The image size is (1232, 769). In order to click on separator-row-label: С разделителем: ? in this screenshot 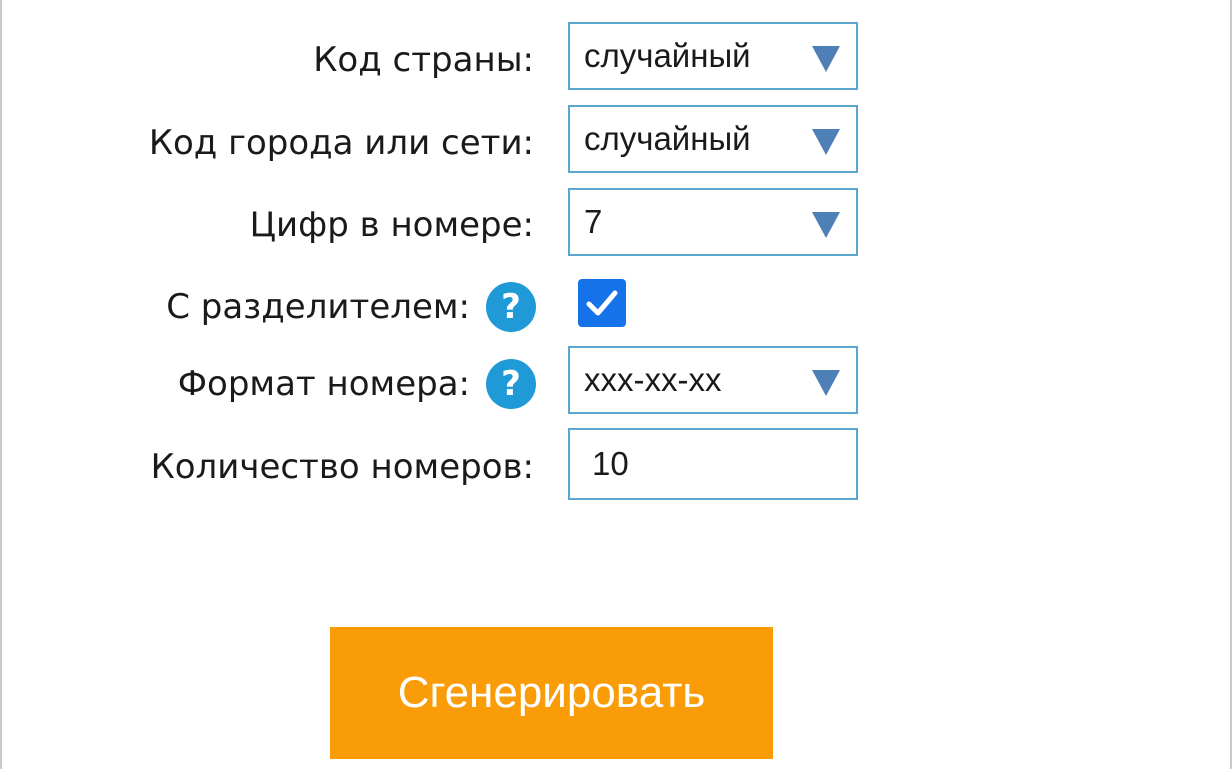, I will do `click(351, 307)`.